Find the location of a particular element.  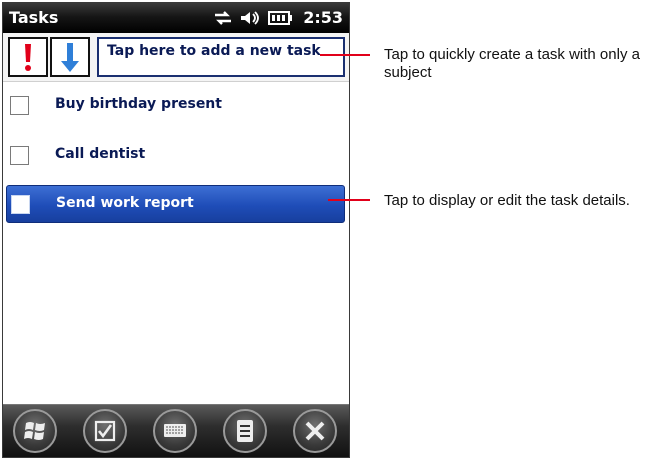

complete-task-button is located at coordinates (105, 431).